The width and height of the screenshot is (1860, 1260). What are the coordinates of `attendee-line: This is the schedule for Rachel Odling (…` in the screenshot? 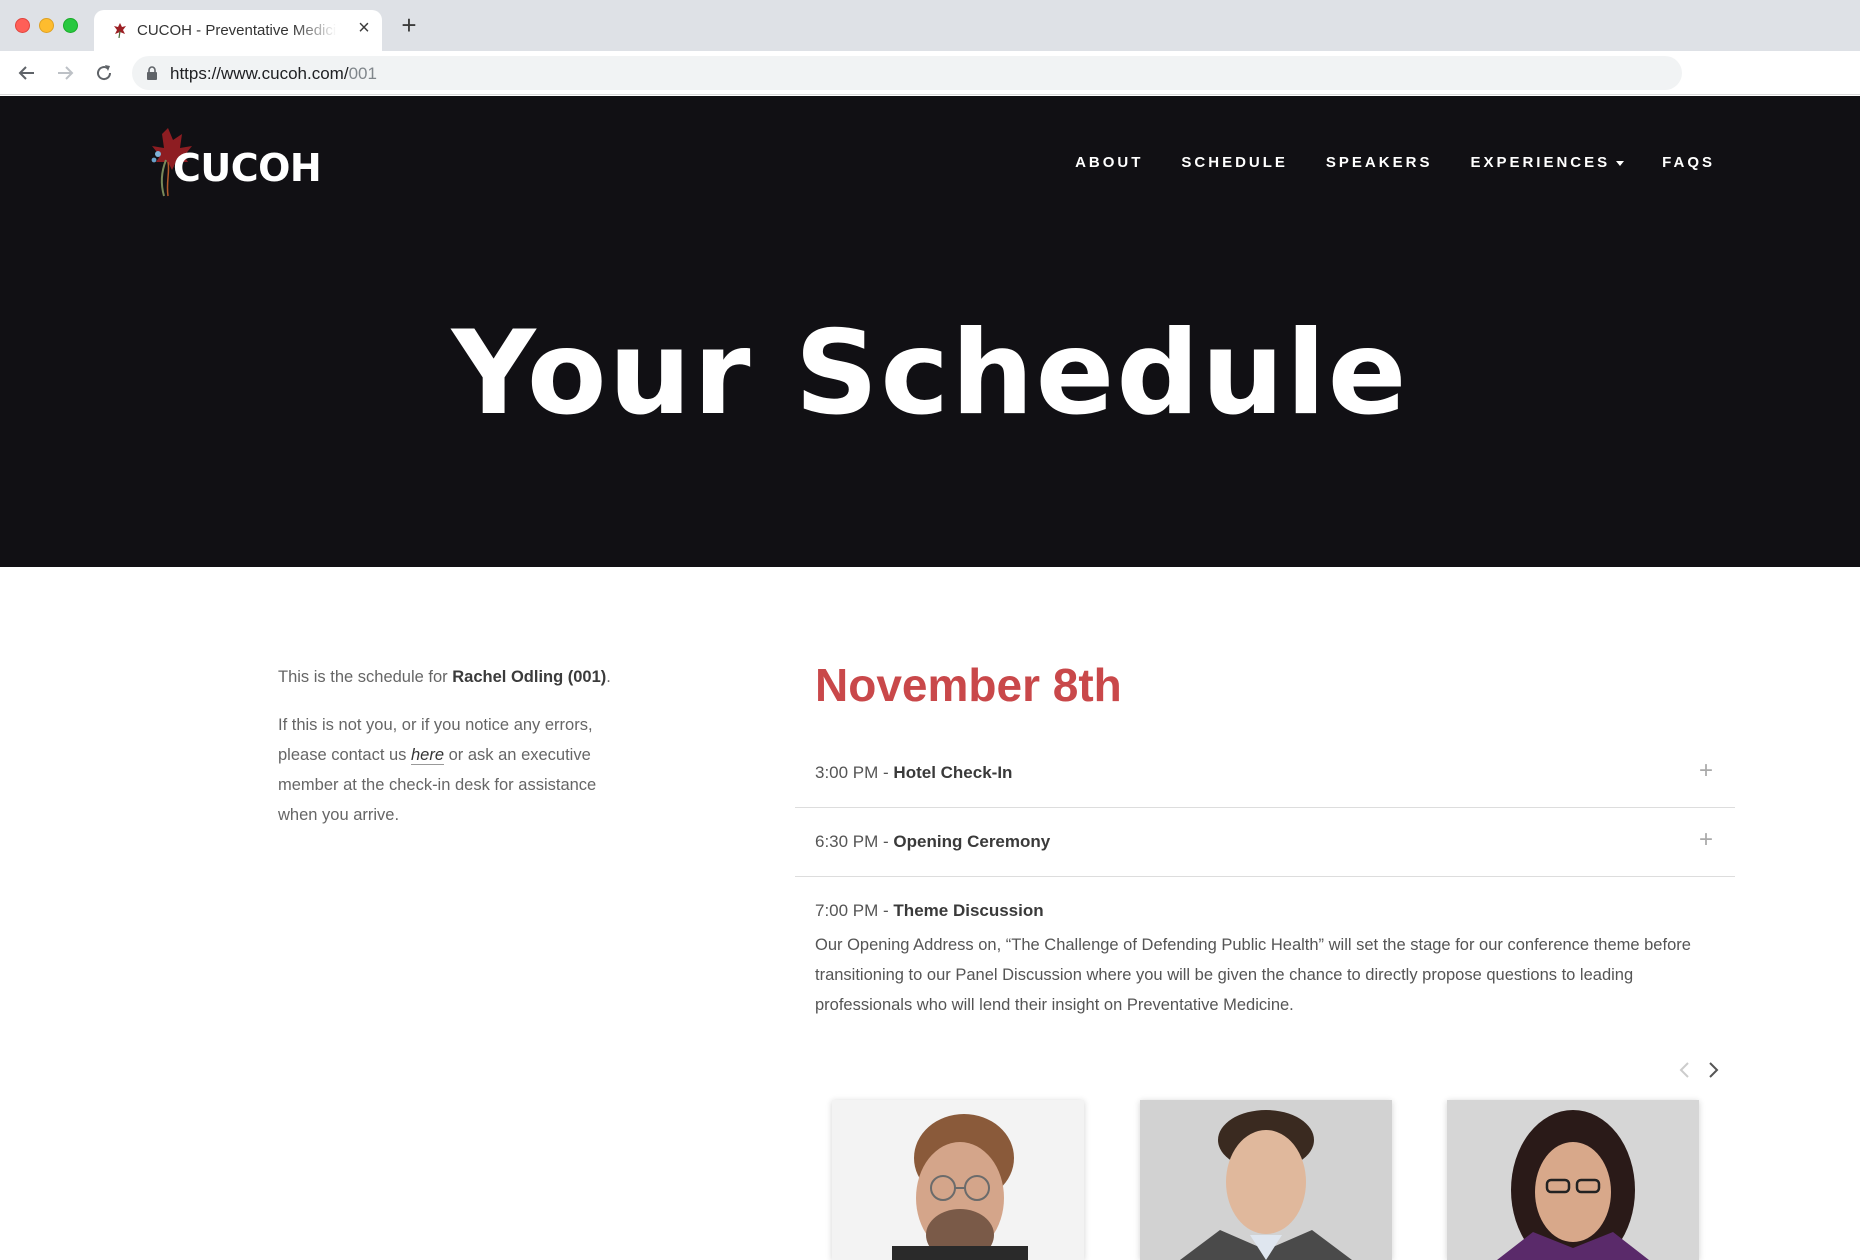 It's located at (444, 677).